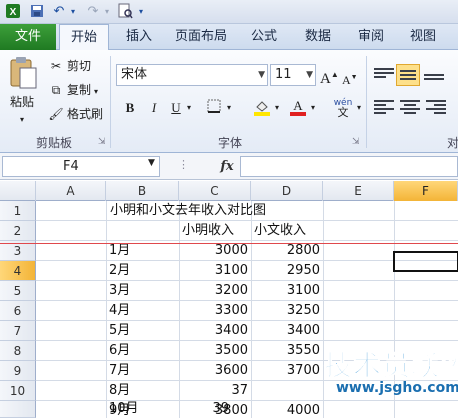 The width and height of the screenshot is (458, 418). Describe the element at coordinates (371, 37) in the screenshot. I see `tab-review: 审阅` at that location.